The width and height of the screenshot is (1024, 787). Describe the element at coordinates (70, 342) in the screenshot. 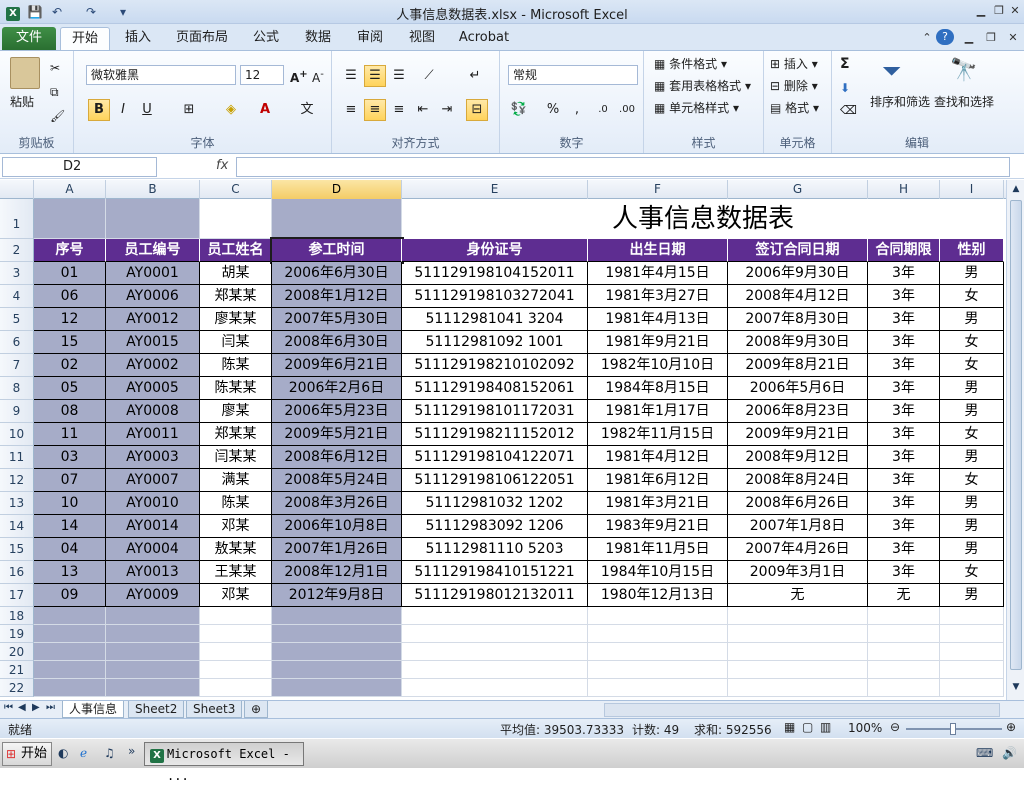

I see `table-cell: 15` at that location.